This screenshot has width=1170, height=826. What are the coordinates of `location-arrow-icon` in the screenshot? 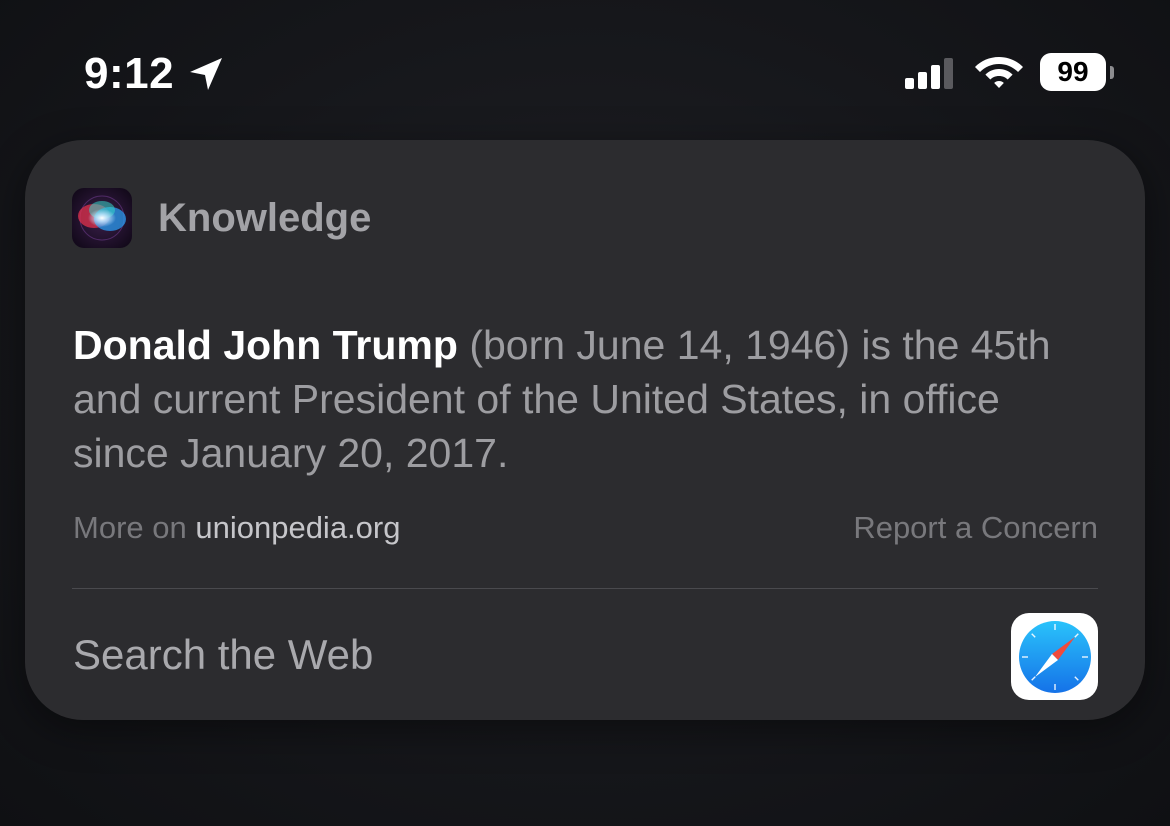 It's located at (206, 74).